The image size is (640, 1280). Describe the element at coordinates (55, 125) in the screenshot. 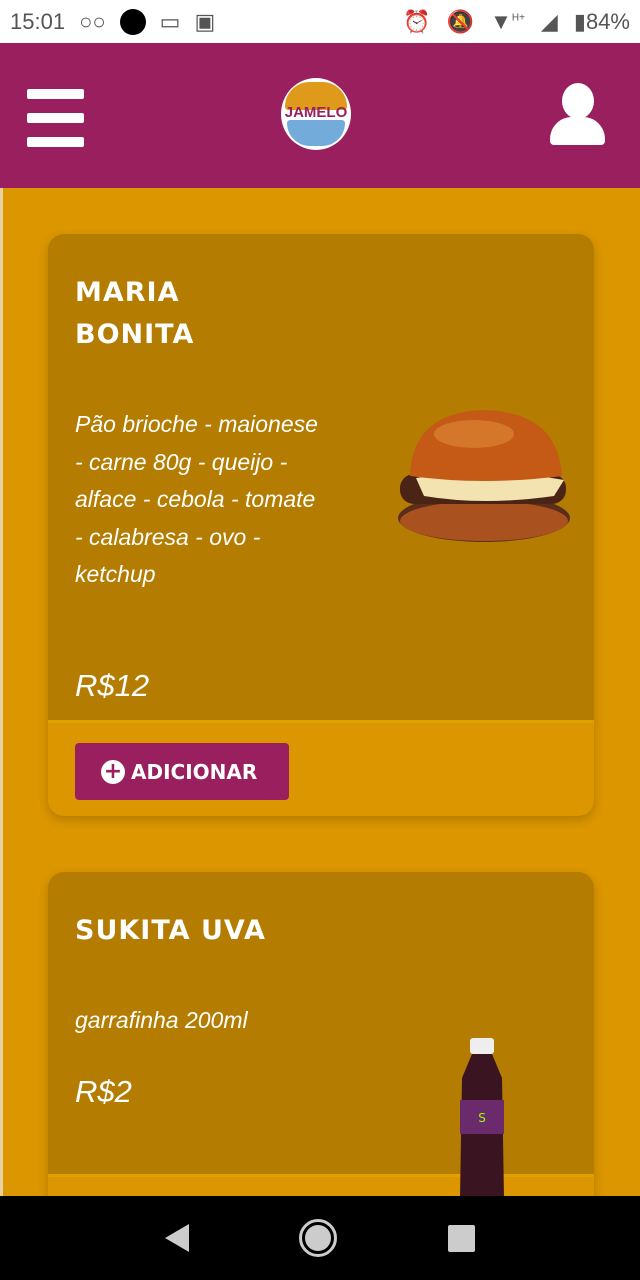

I see `hamburger-icon` at that location.